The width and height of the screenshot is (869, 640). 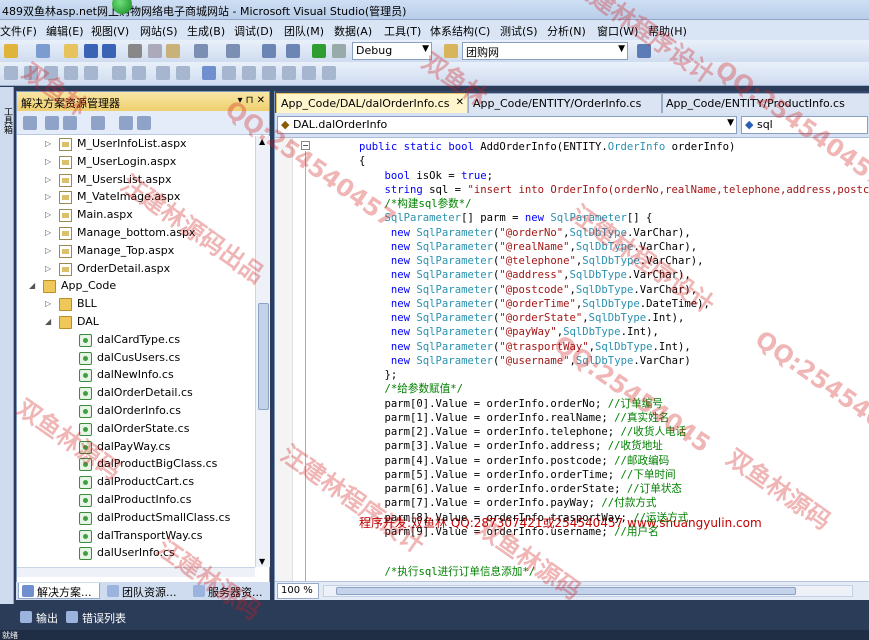 I want to click on tab-dalorderinfo: App_Code/DAL/dalOrderInfo.cs ✕, so click(x=372, y=103).